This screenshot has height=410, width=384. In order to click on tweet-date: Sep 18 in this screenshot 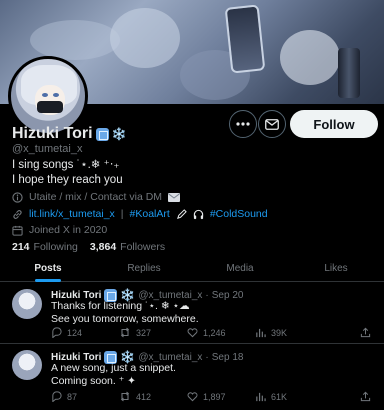, I will do `click(228, 357)`.